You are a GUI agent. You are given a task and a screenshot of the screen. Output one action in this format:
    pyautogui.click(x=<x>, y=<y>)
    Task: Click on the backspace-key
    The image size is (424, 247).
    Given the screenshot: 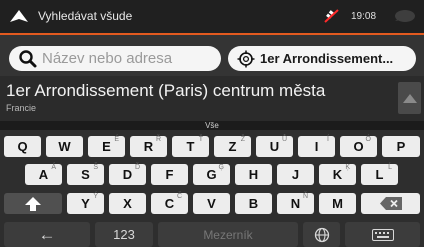 What is the action you would take?
    pyautogui.click(x=390, y=203)
    